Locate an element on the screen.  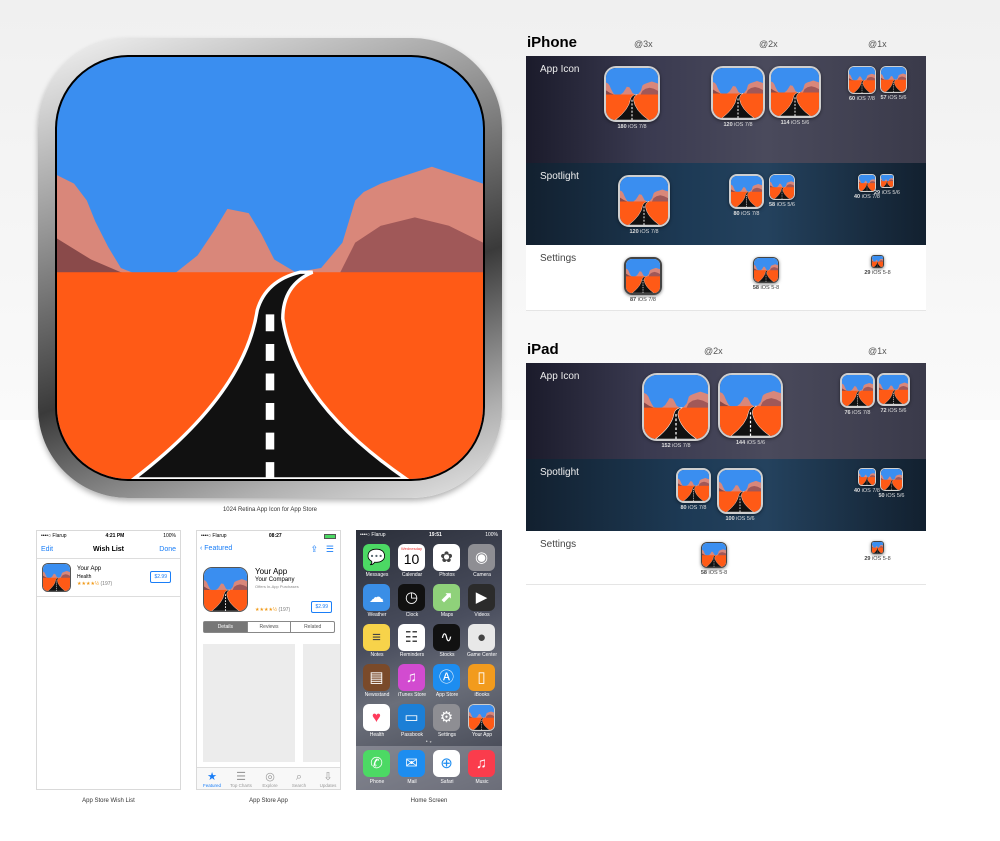
home-app-newsstand: ▤ is located at coordinates (376, 677).